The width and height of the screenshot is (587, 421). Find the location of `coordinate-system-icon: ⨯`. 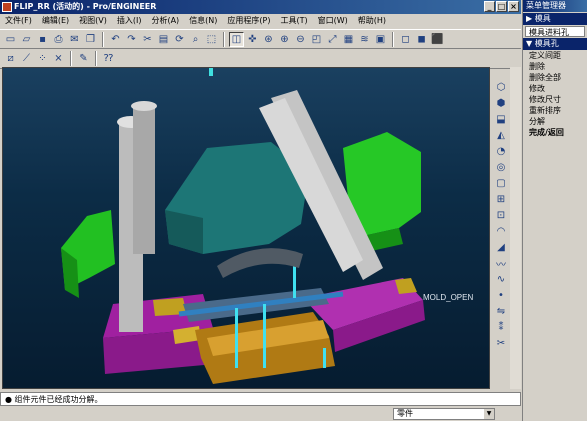

coordinate-system-icon: ⨯ is located at coordinates (58, 58).